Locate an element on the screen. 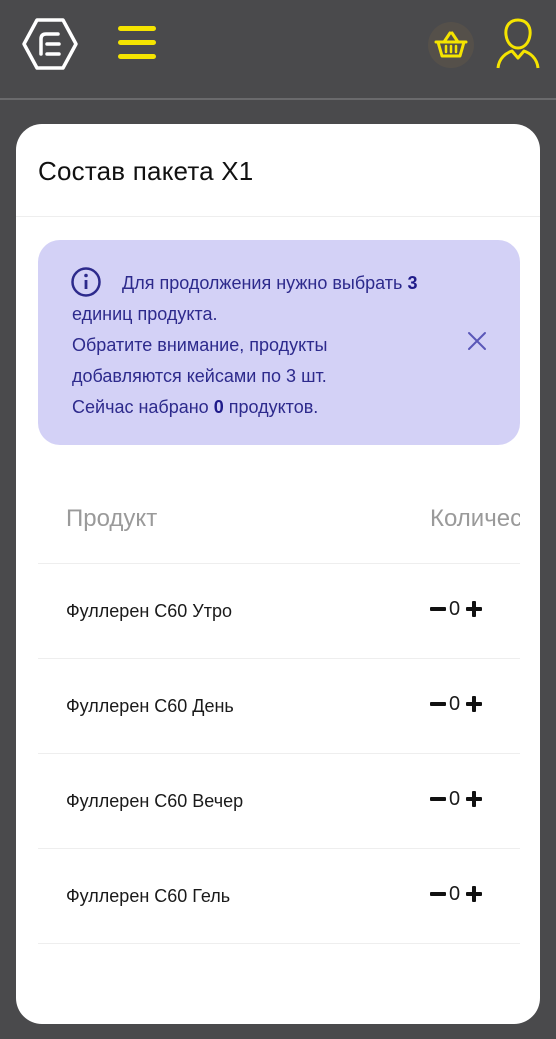 The width and height of the screenshot is (556, 1039). table-row: Фуллерен С60 День 0 is located at coordinates (279, 706).